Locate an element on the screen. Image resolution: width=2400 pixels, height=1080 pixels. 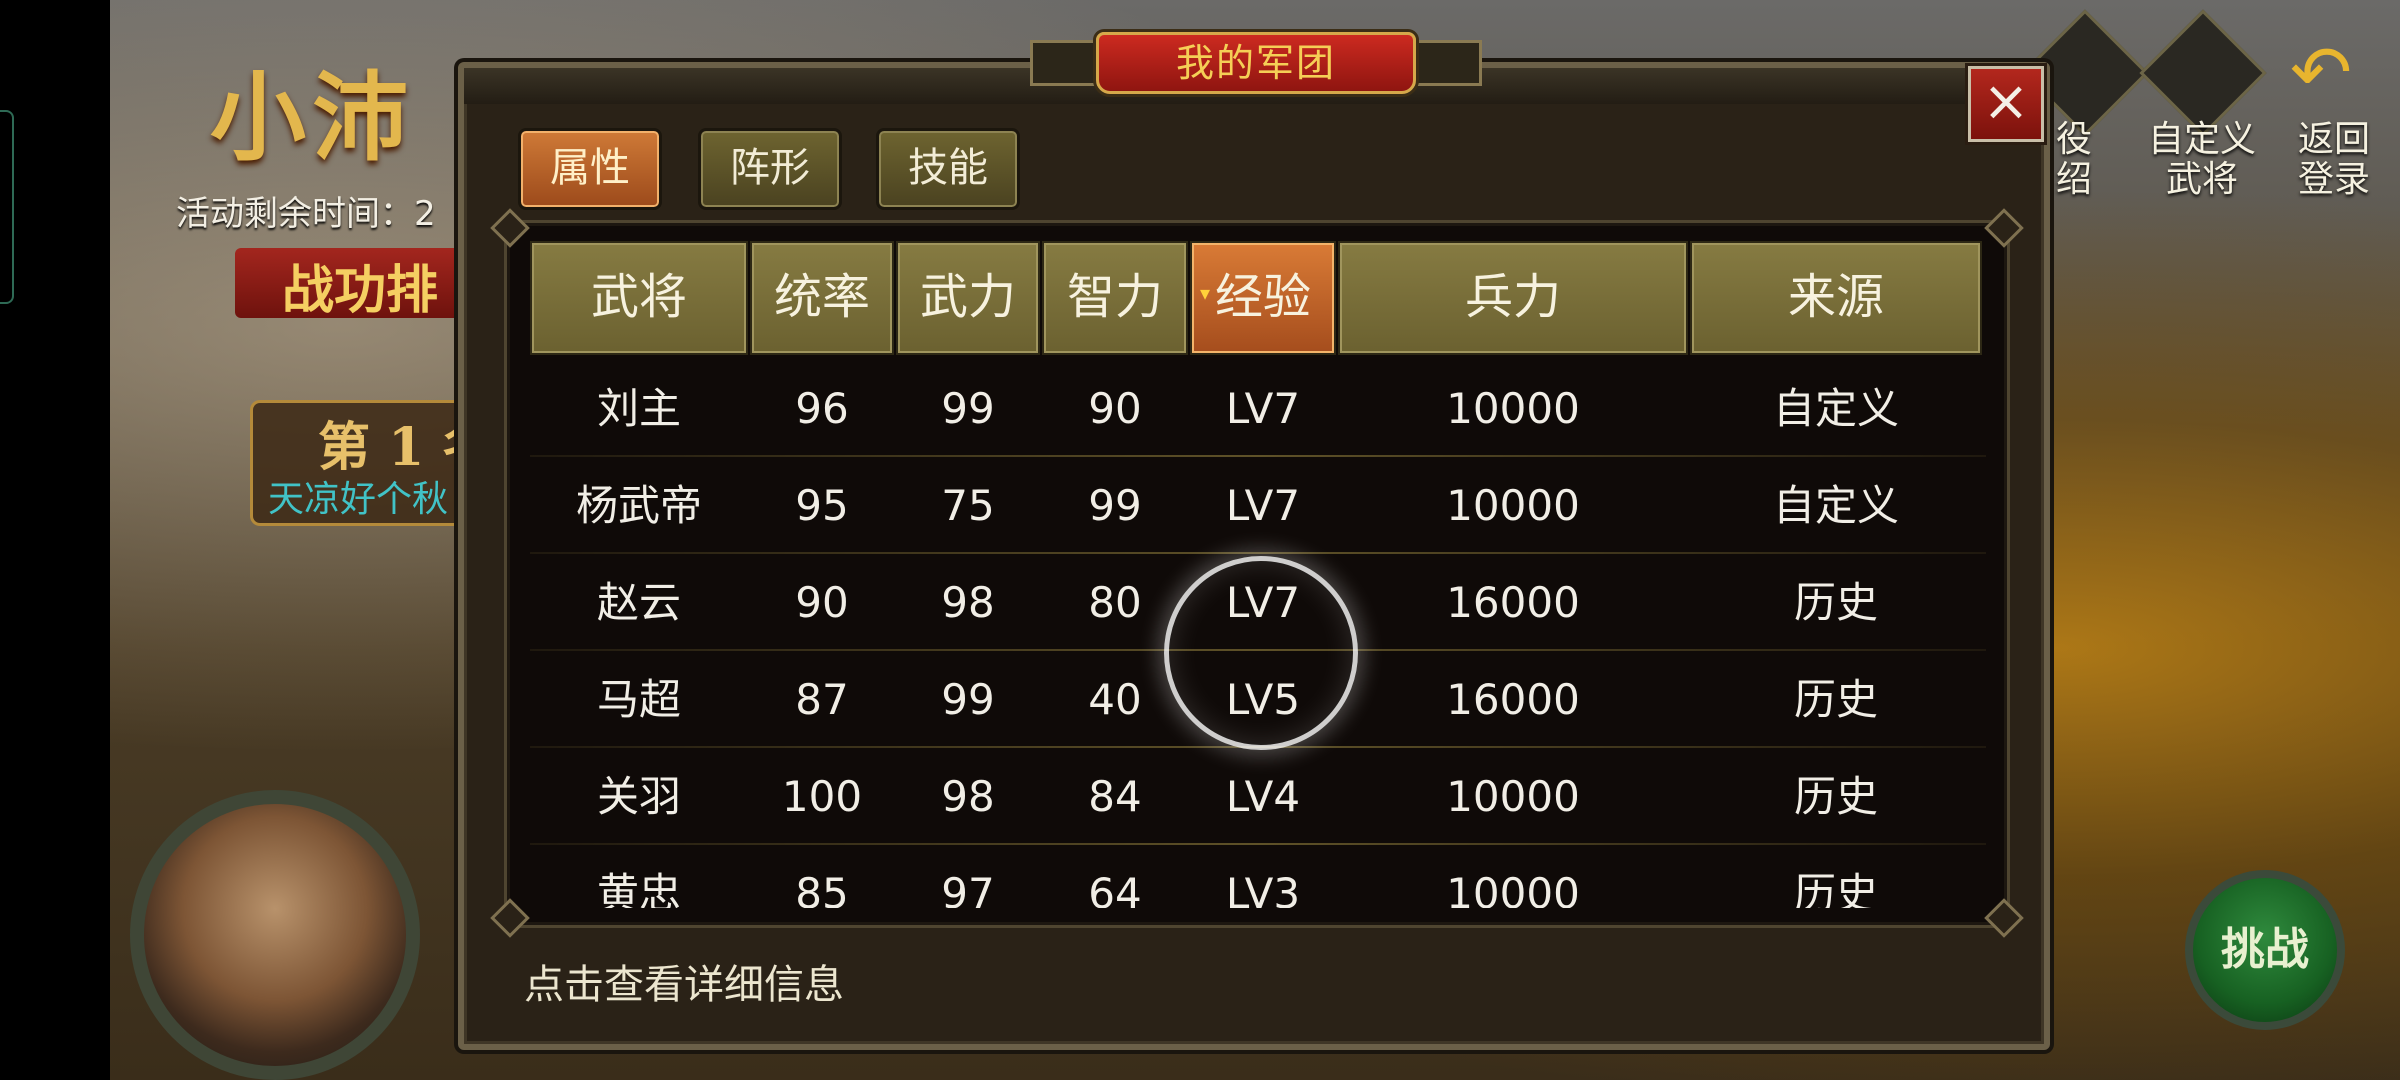
back-arrow-icon: ↶ is located at coordinates (2321, 73).